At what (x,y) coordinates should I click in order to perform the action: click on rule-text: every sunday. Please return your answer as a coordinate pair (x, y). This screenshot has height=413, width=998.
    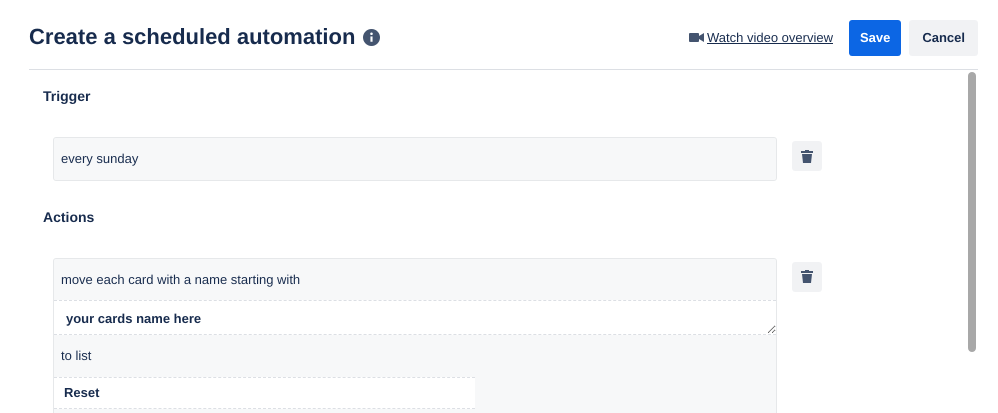
    Looking at the image, I should click on (100, 159).